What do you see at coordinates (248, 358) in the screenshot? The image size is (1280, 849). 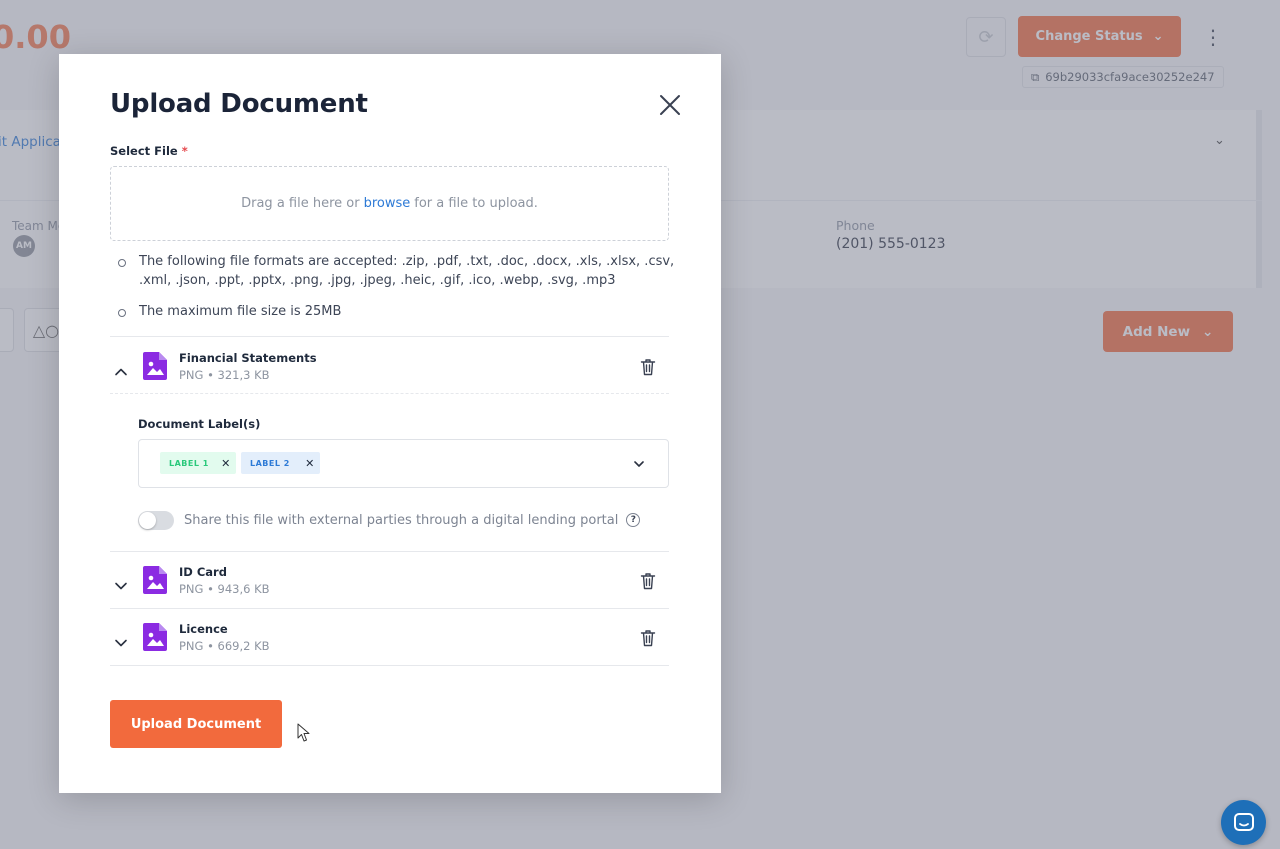 I see `file-name: Financial Statements` at bounding box center [248, 358].